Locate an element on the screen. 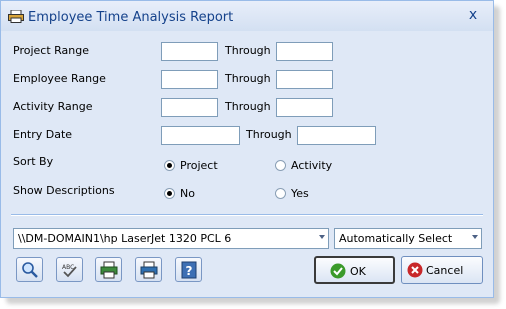 The width and height of the screenshot is (506, 309). employee-through-label: Through is located at coordinates (248, 78).